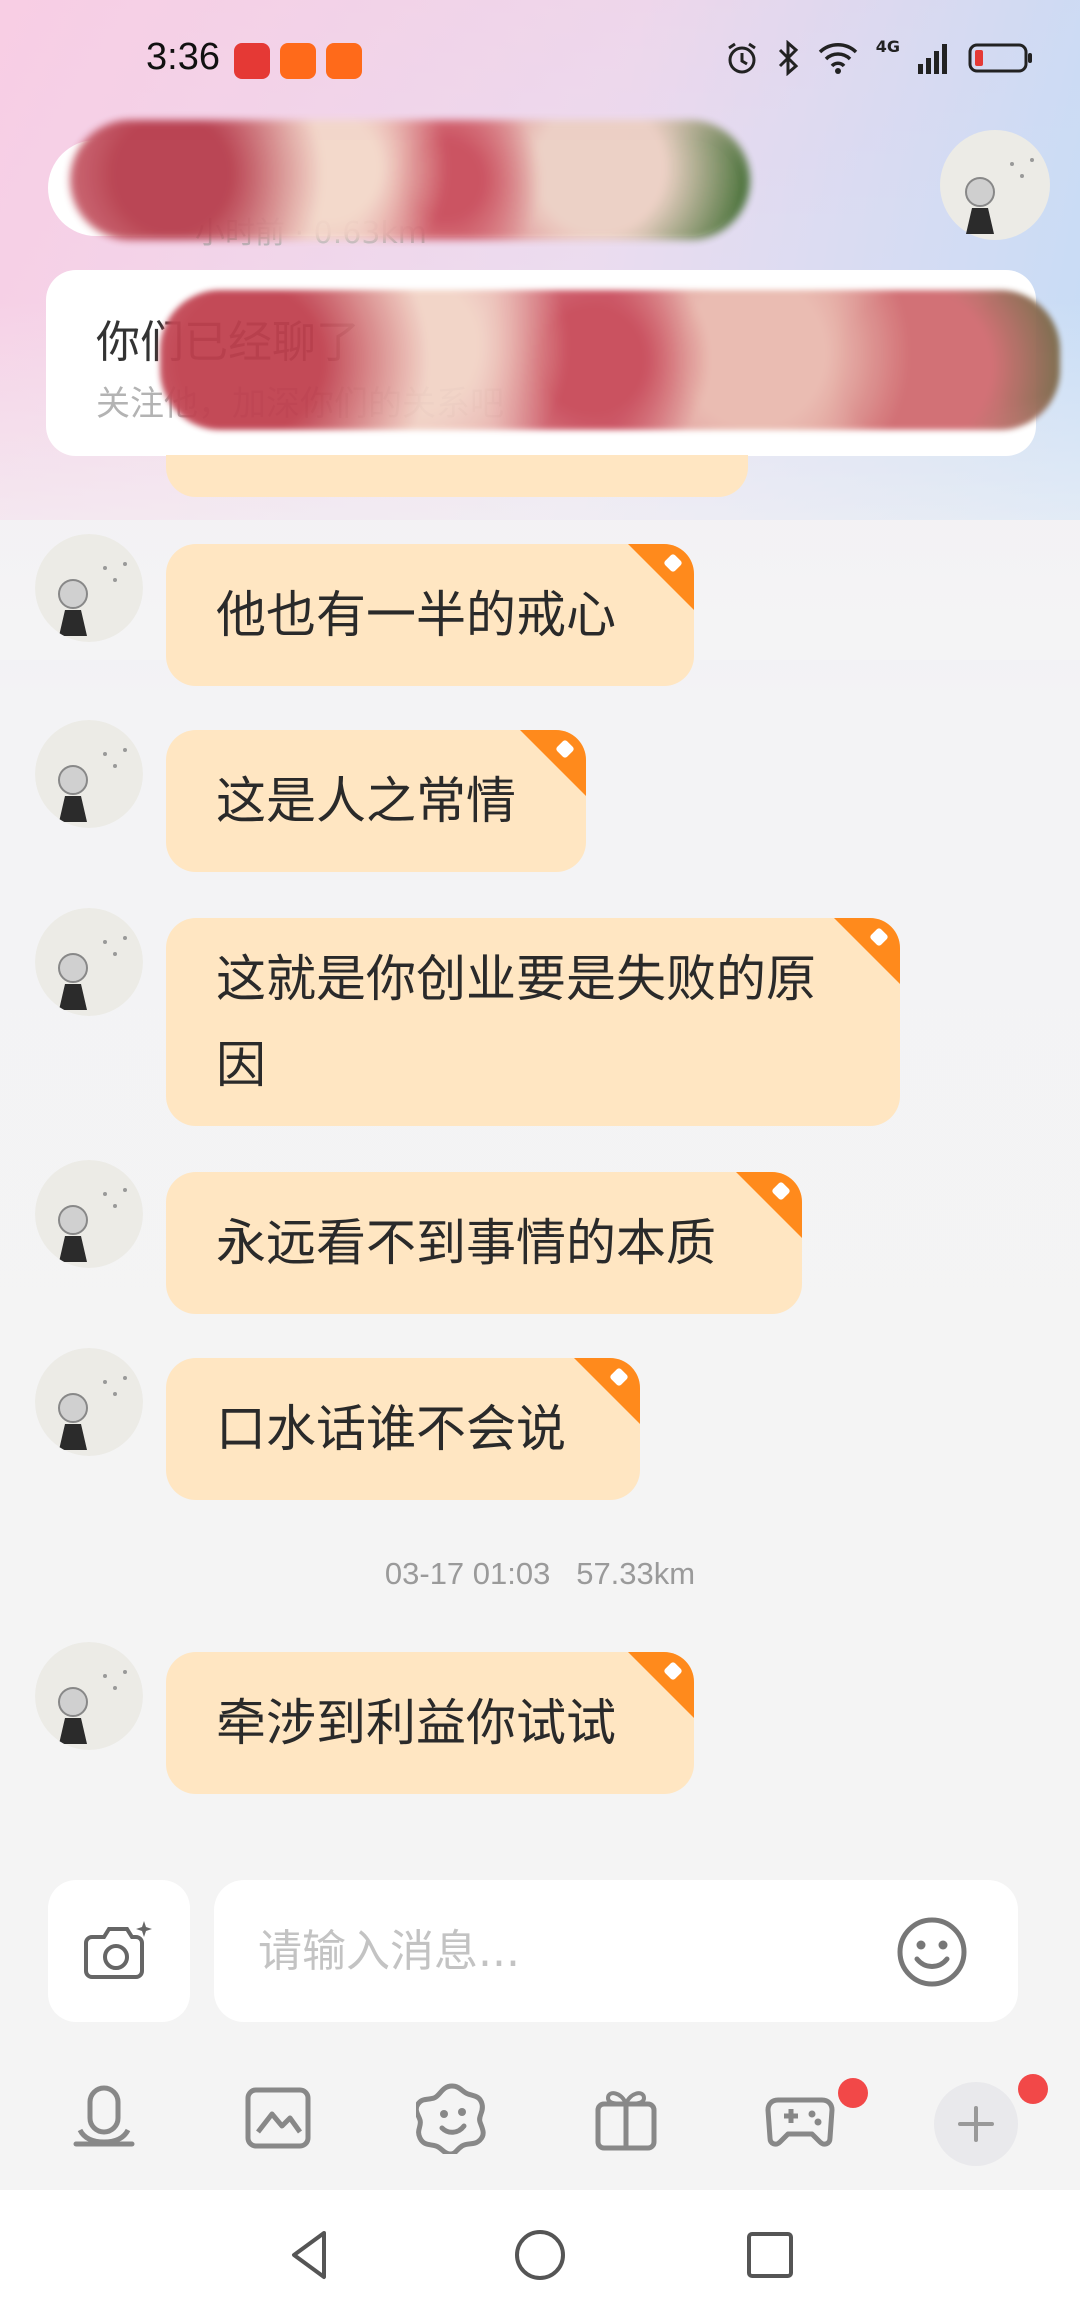 This screenshot has height=2310, width=1080. Describe the element at coordinates (416, 1723) in the screenshot. I see `message-text: 牵涉到利益你试试` at that location.